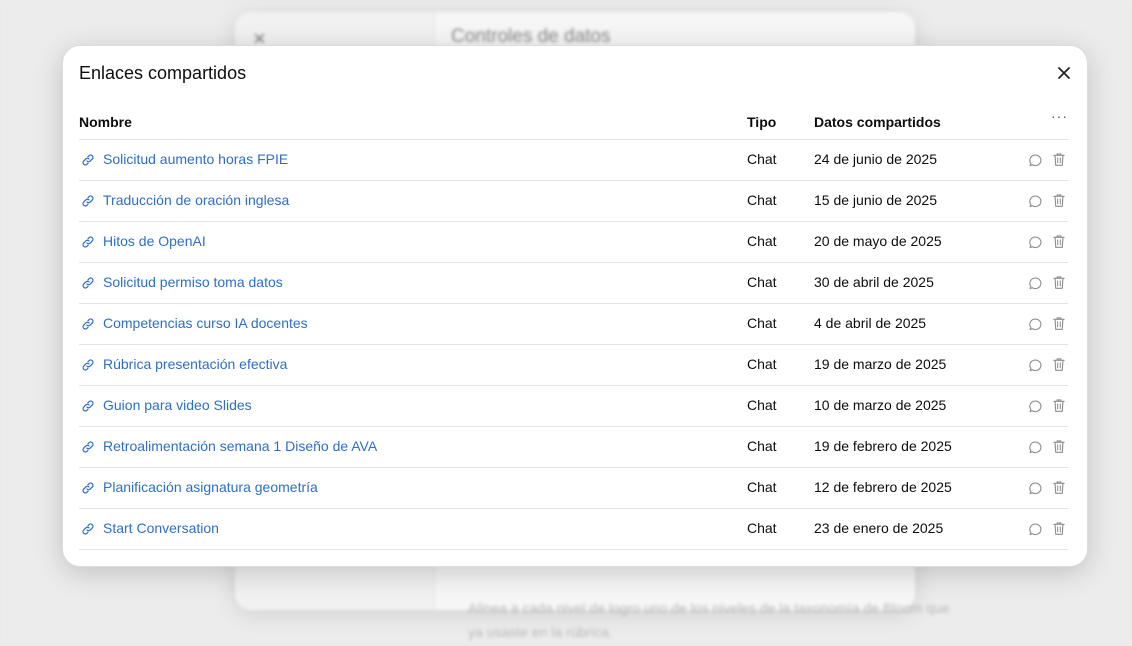 The image size is (1132, 646). I want to click on shared-link-date: 19 de marzo de 2025, so click(880, 364).